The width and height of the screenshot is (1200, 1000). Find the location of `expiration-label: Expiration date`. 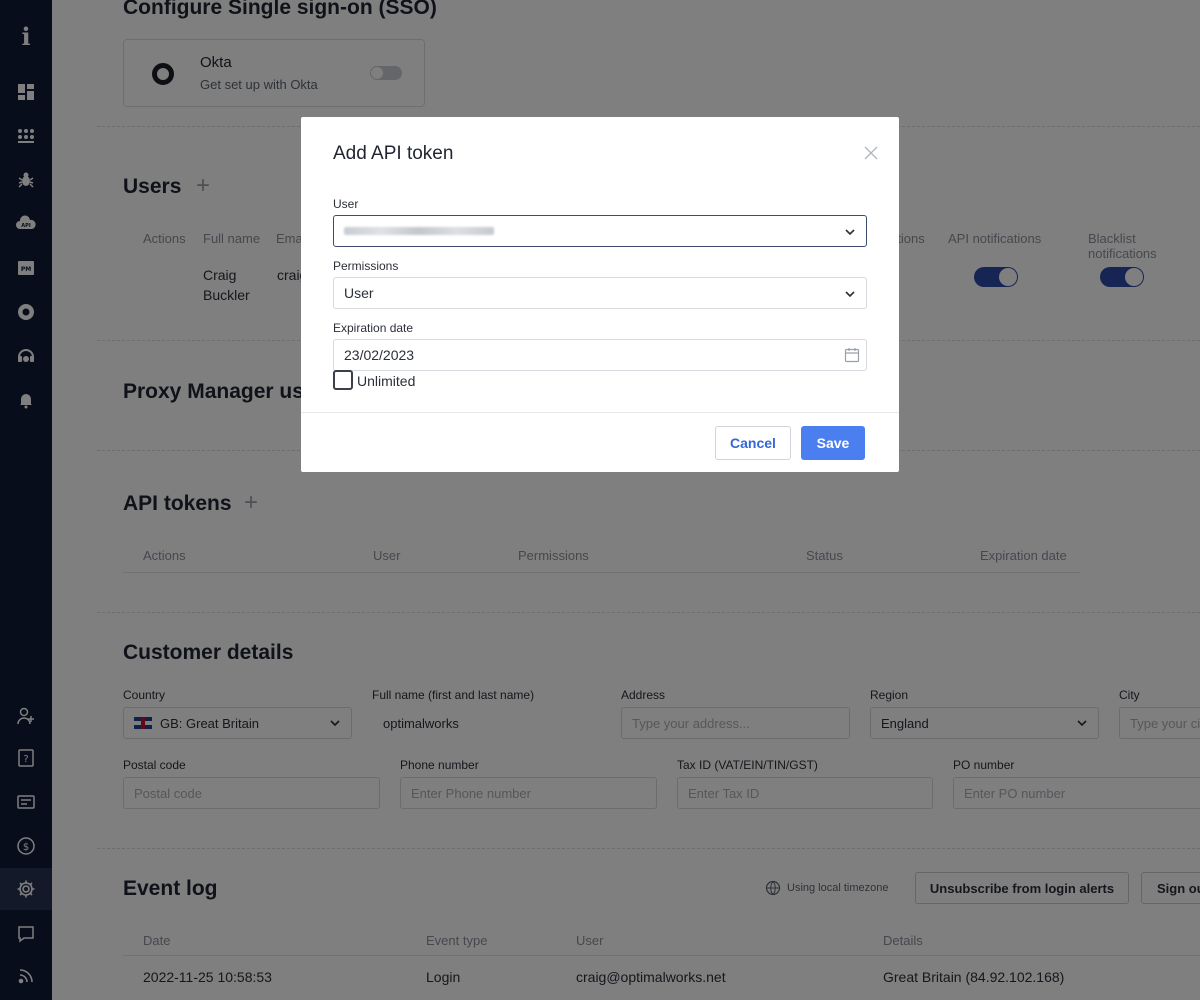

expiration-label: Expiration date is located at coordinates (373, 328).